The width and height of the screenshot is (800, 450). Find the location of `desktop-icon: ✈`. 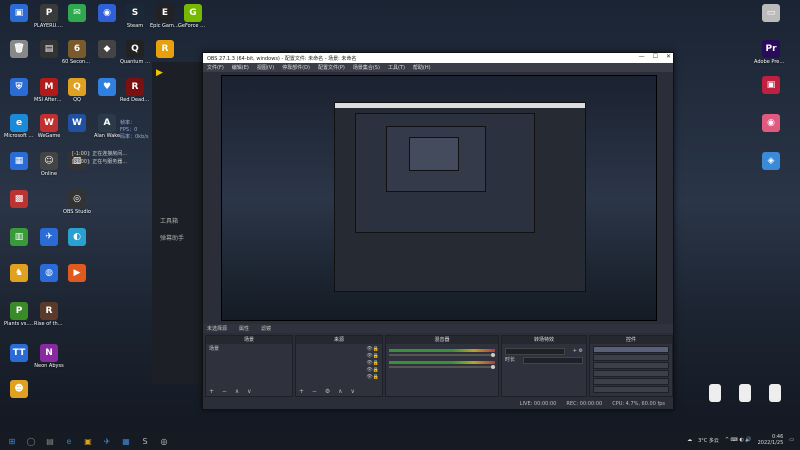

desktop-icon: ✈ is located at coordinates (49, 237).